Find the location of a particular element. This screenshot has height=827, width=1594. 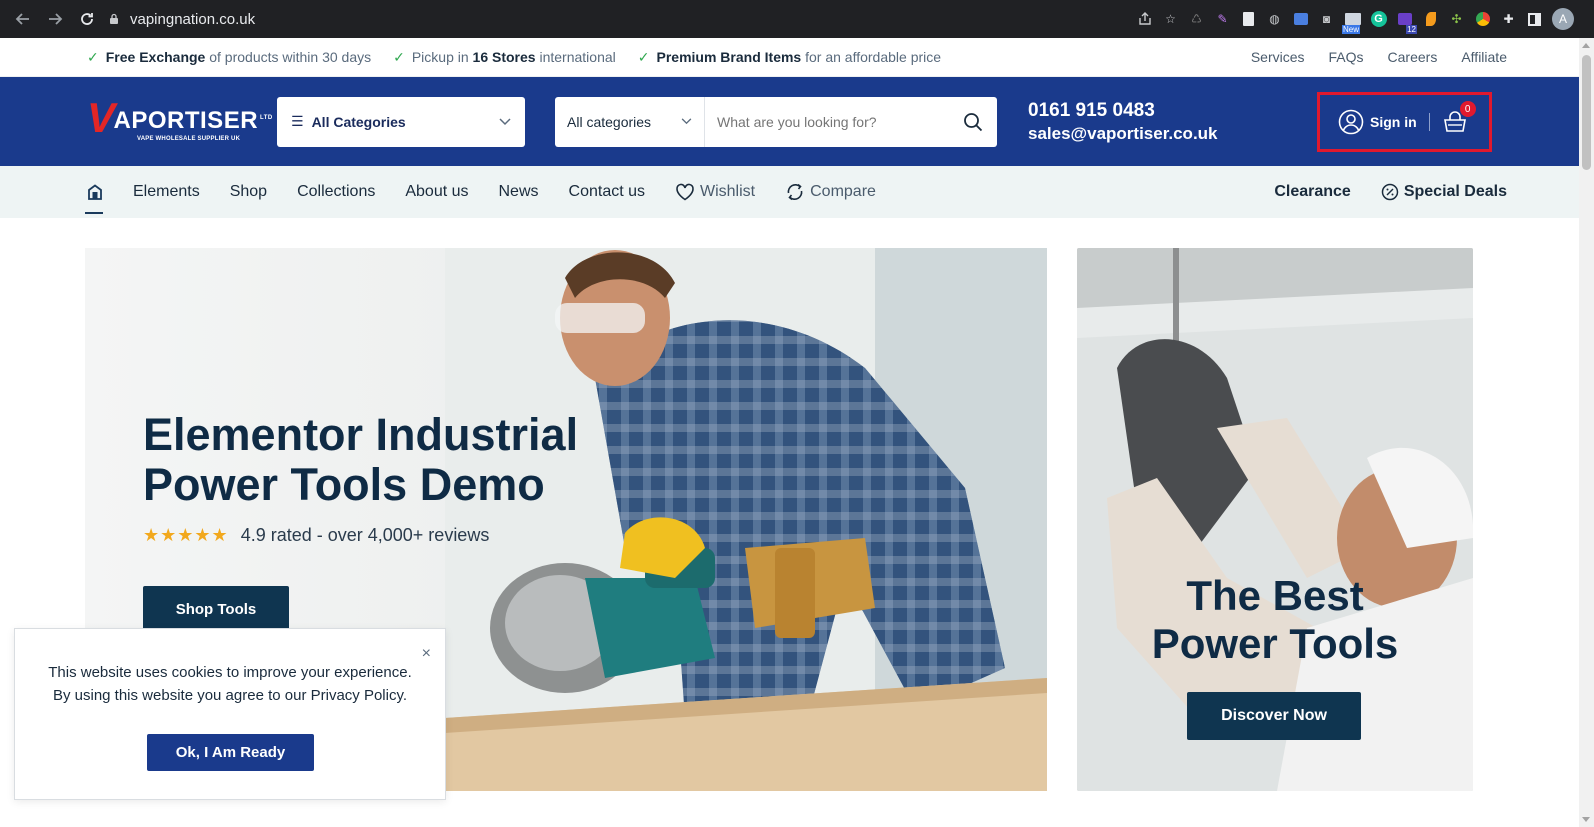

nav-about-us: About us is located at coordinates (436, 192).